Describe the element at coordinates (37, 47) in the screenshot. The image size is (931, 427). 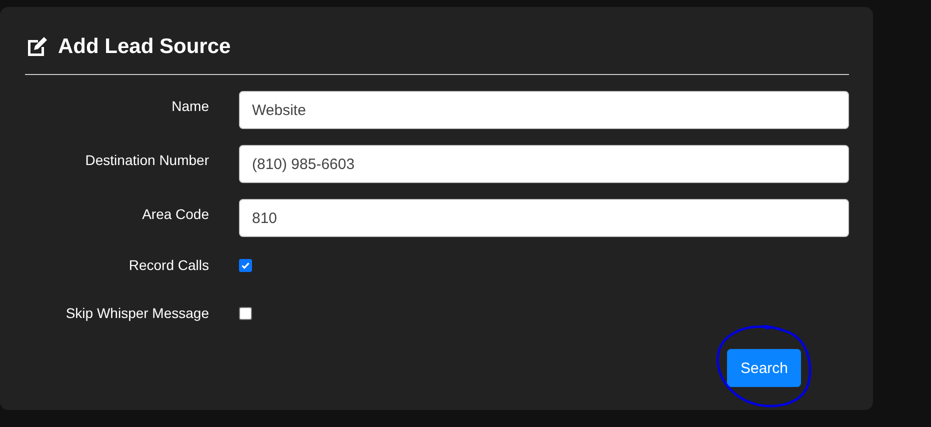
I see `edit-icon` at that location.